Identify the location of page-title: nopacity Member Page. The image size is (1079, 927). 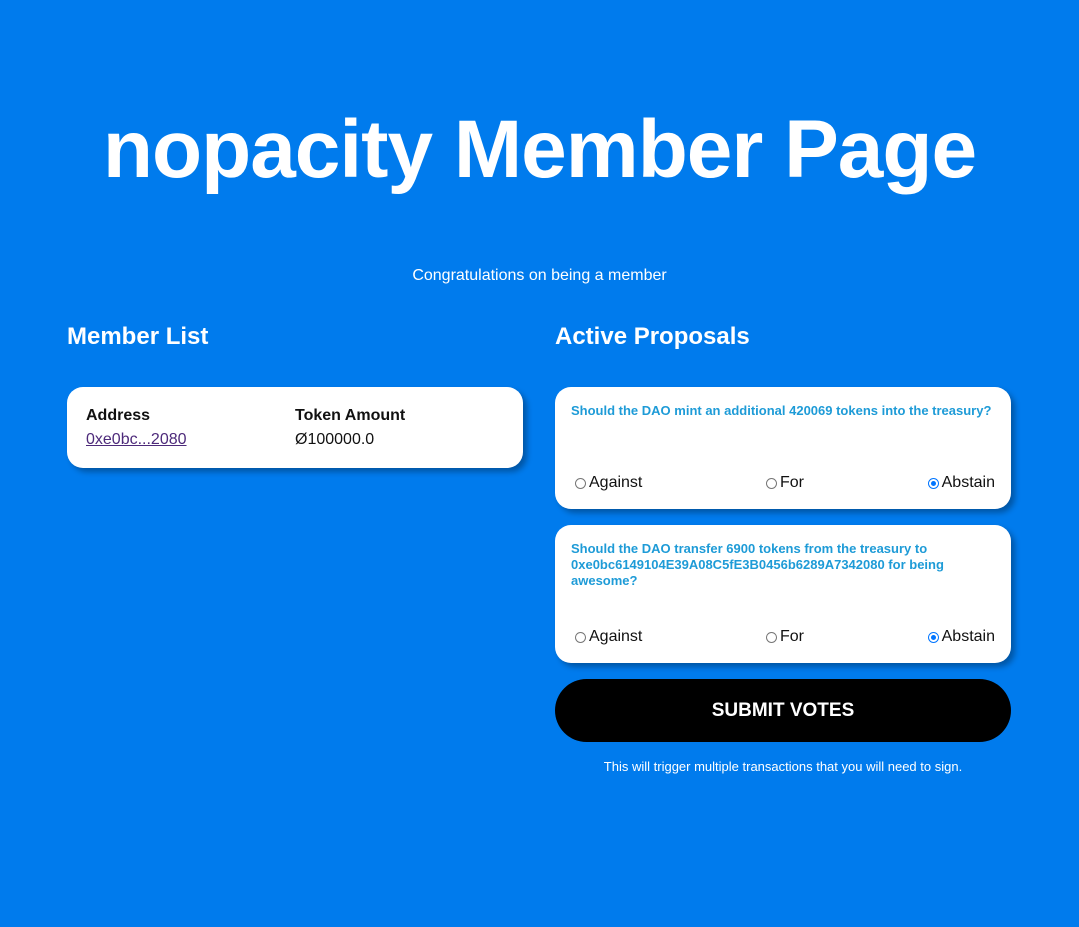
(539, 149).